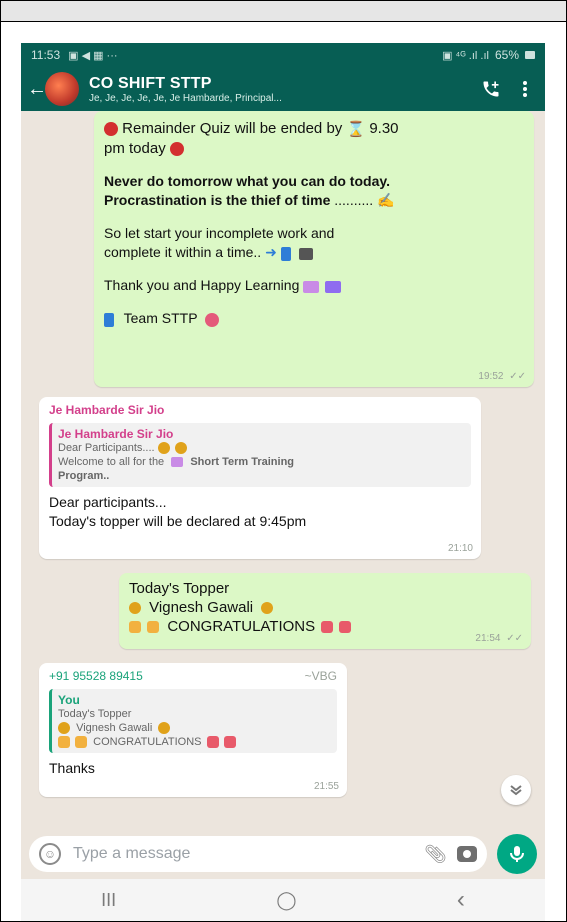 This screenshot has height=922, width=567. Describe the element at coordinates (147, 742) in the screenshot. I see `m4-quote-l3-text: CONGRATULATIONS` at that location.